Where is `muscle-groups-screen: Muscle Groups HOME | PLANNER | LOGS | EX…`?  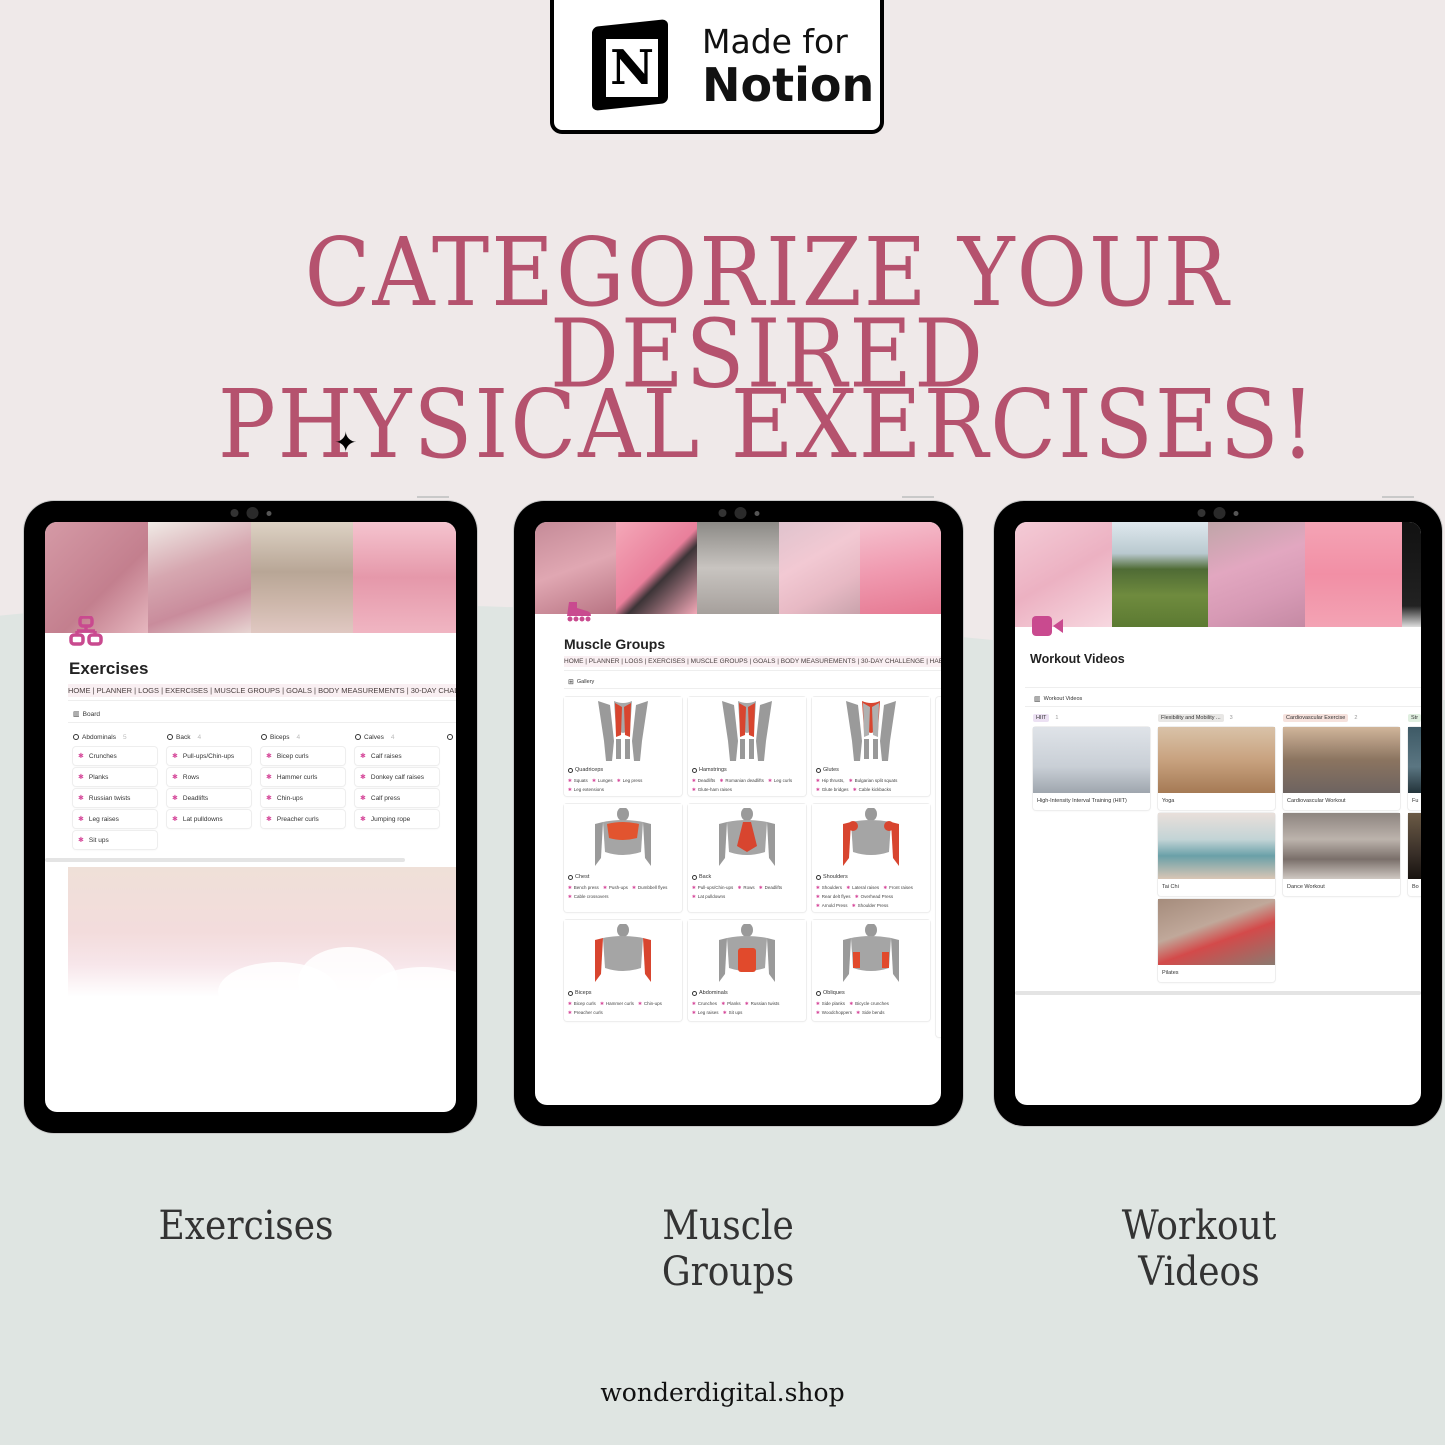 muscle-groups-screen: Muscle Groups HOME | PLANNER | LOGS | EX… is located at coordinates (738, 813).